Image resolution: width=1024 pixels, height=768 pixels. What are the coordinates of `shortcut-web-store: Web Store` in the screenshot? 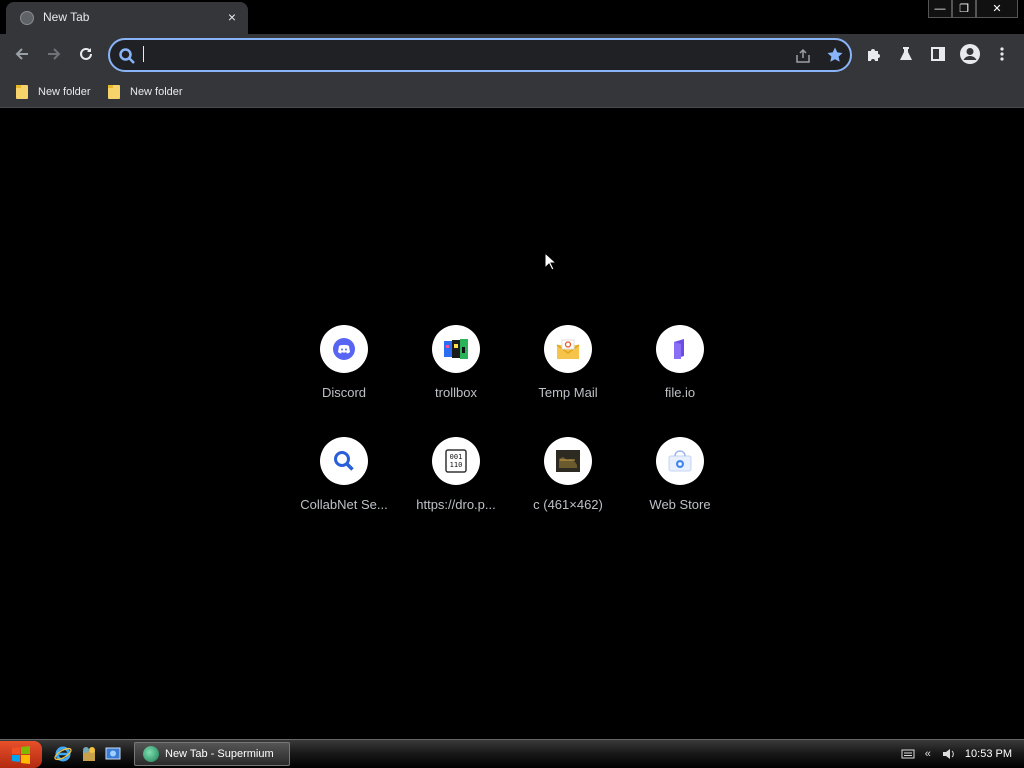 It's located at (680, 487).